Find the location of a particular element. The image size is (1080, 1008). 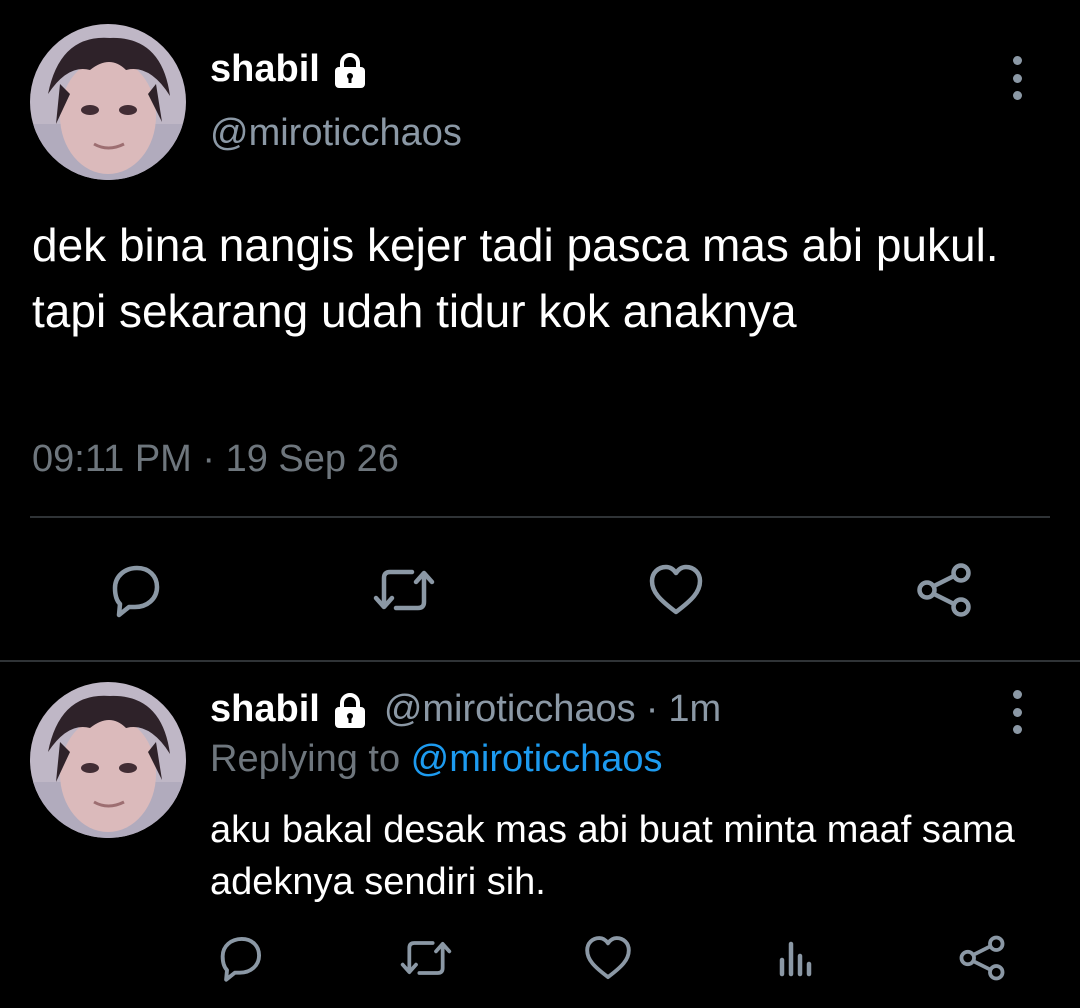

reply-header: shabil @miroticchaos · 1m is located at coordinates (465, 709).